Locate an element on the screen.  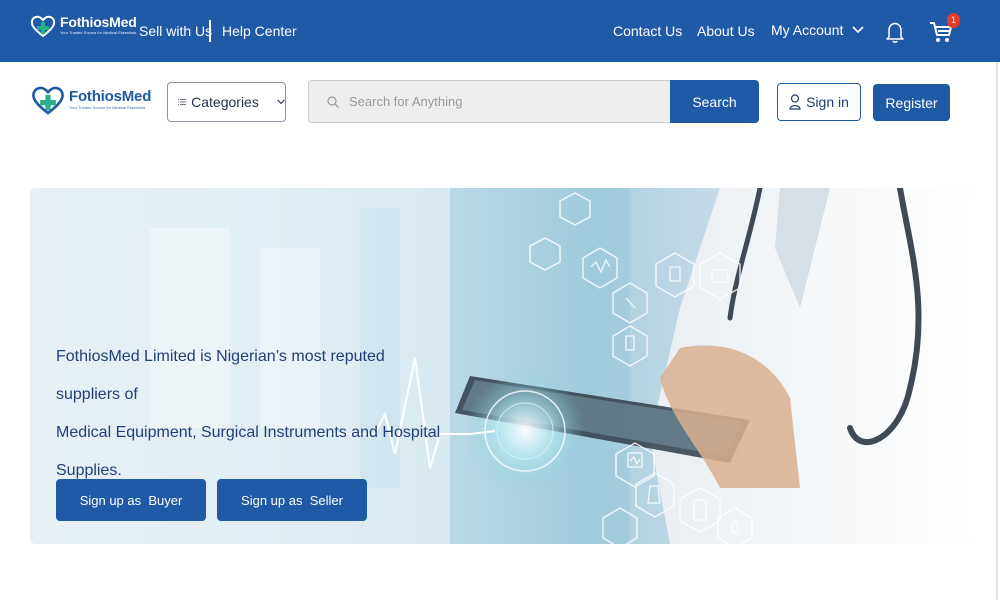
help-center-link: Help Center is located at coordinates (259, 31).